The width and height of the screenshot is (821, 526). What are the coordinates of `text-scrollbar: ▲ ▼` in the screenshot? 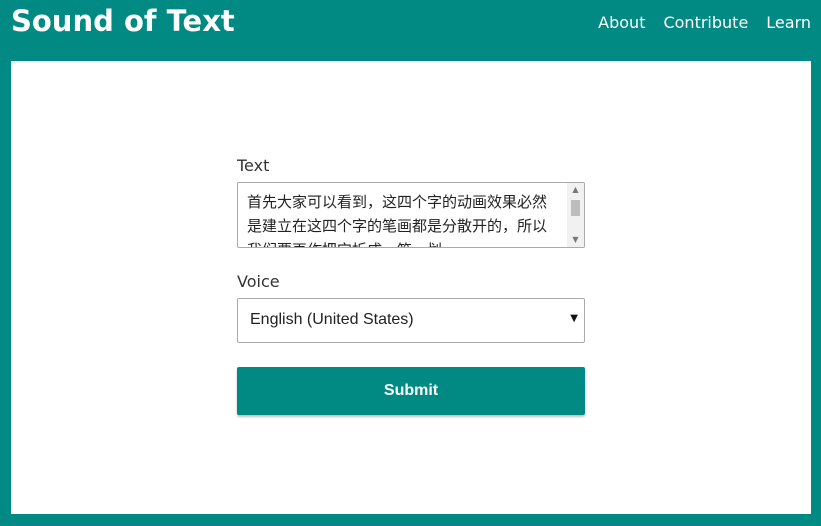 It's located at (575, 215).